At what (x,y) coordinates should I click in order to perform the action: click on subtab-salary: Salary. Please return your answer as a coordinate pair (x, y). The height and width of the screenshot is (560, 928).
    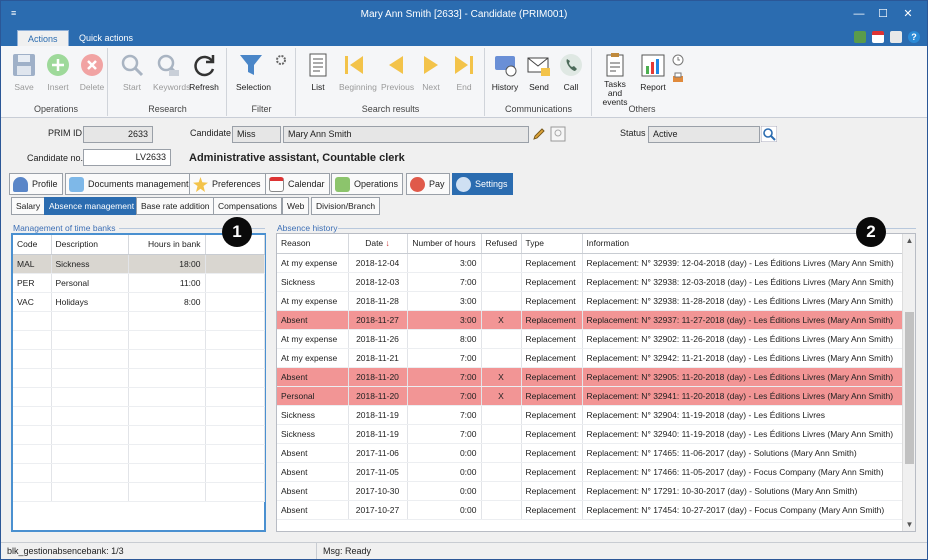
    Looking at the image, I should click on (28, 206).